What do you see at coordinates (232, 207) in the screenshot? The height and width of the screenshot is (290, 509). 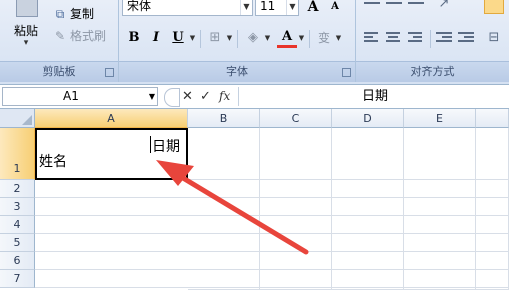 I see `annotation-arrow-icon` at bounding box center [232, 207].